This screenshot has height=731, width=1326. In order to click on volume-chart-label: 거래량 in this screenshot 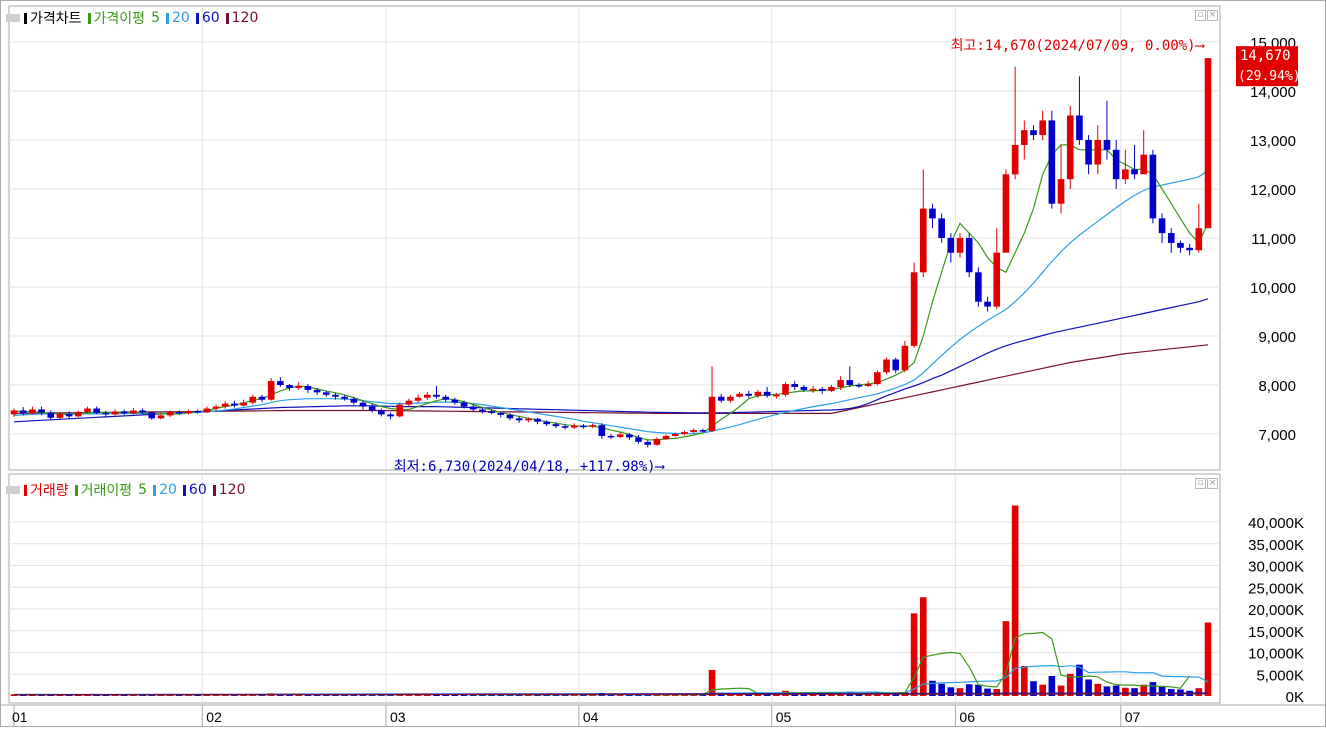, I will do `click(49, 490)`.